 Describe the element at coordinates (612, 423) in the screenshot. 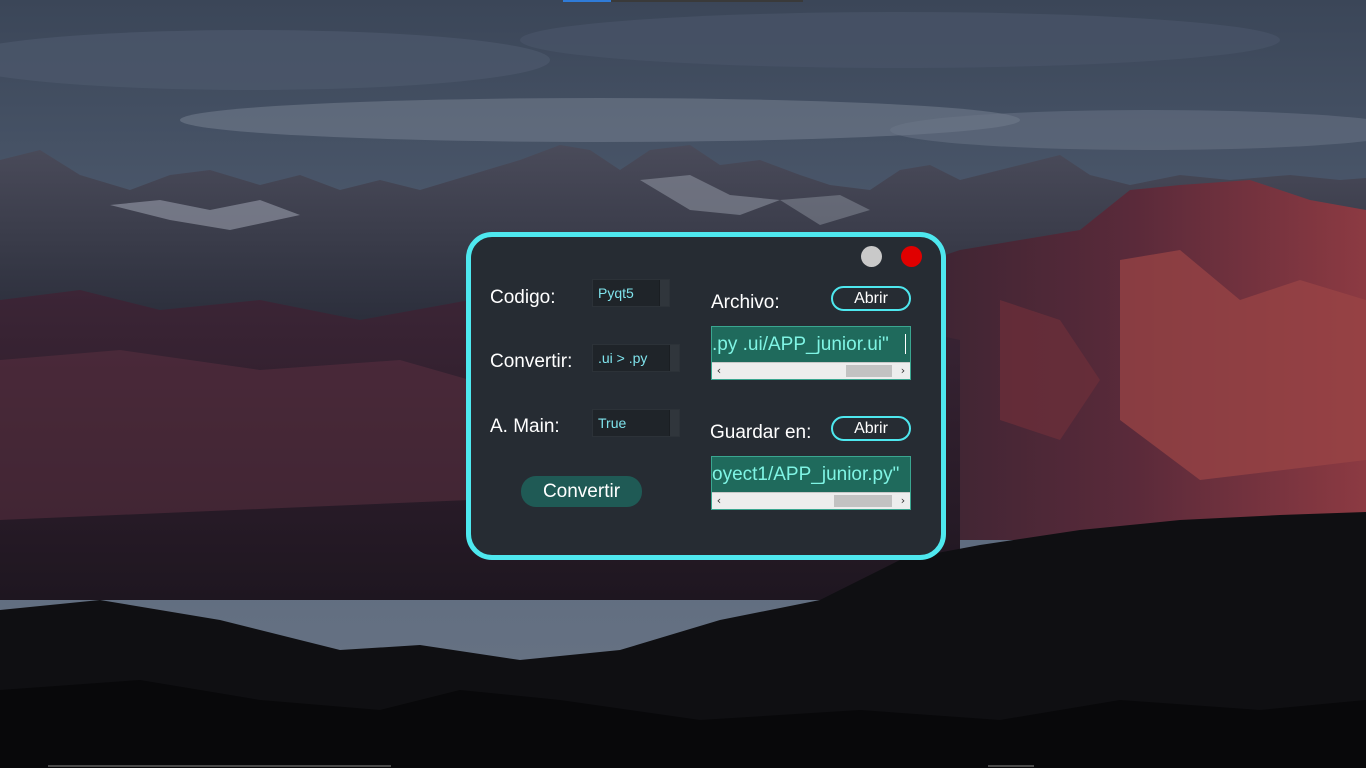

I see `amain-combo-value: True` at that location.